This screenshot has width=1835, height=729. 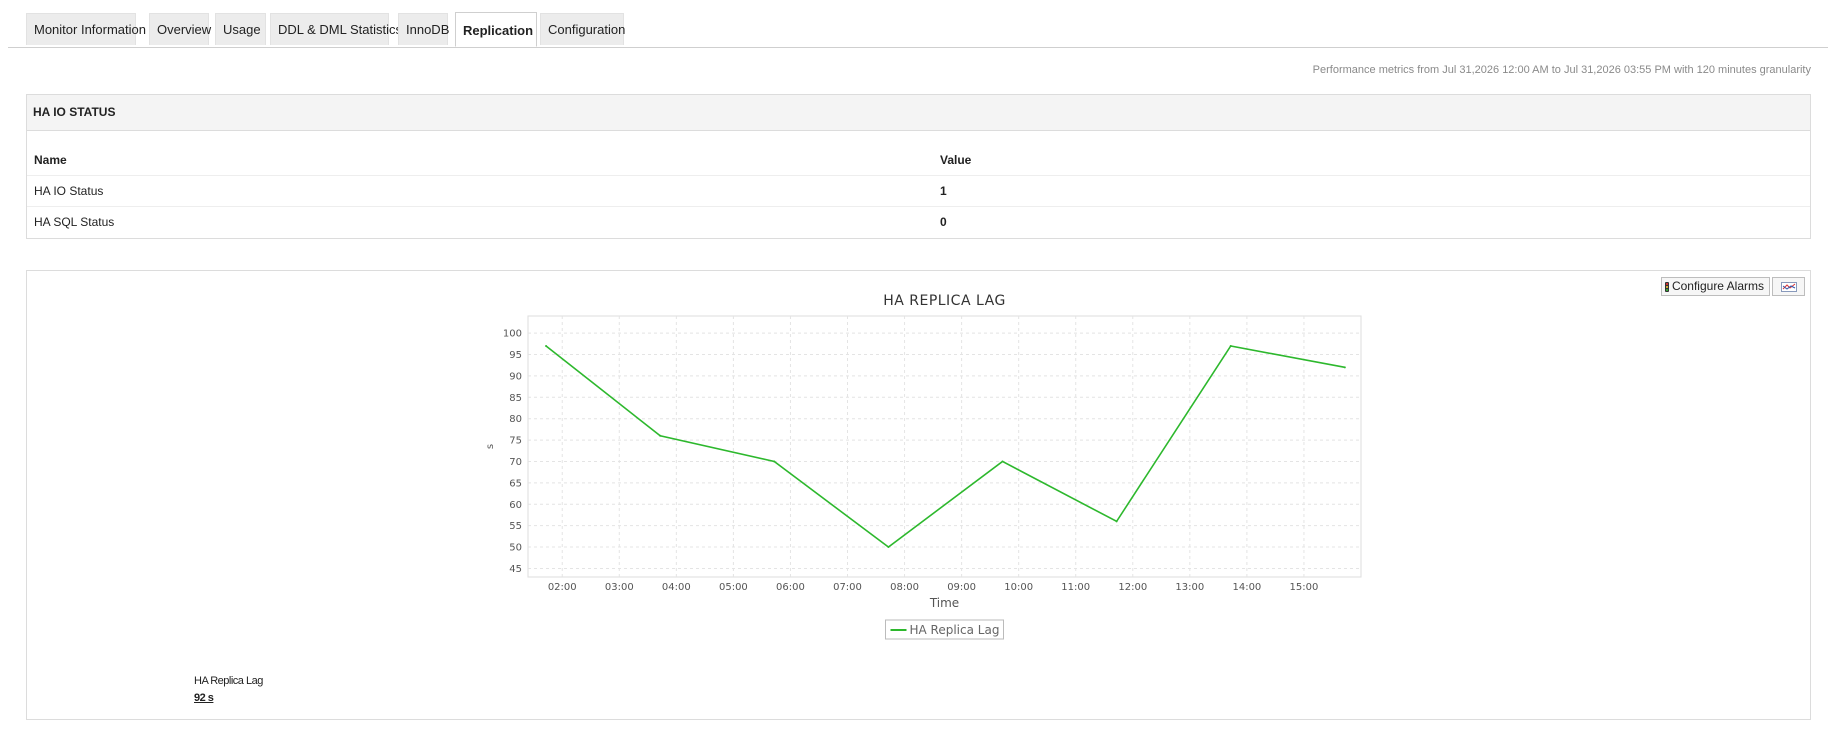 I want to click on y-tick-label: 95, so click(x=515, y=355).